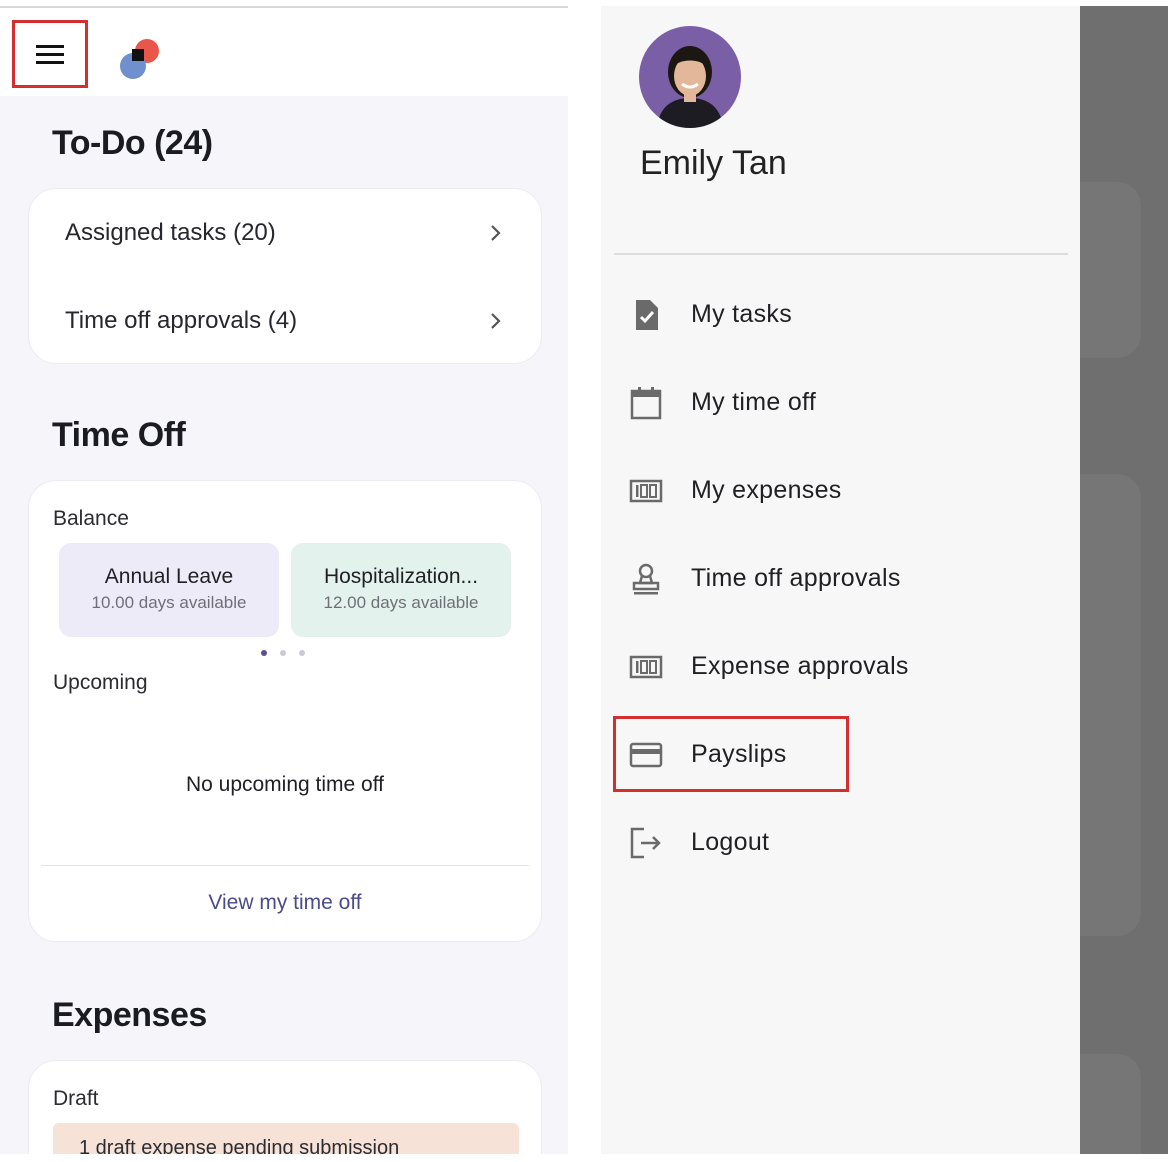  I want to click on menu-item-label: My expenses, so click(766, 489).